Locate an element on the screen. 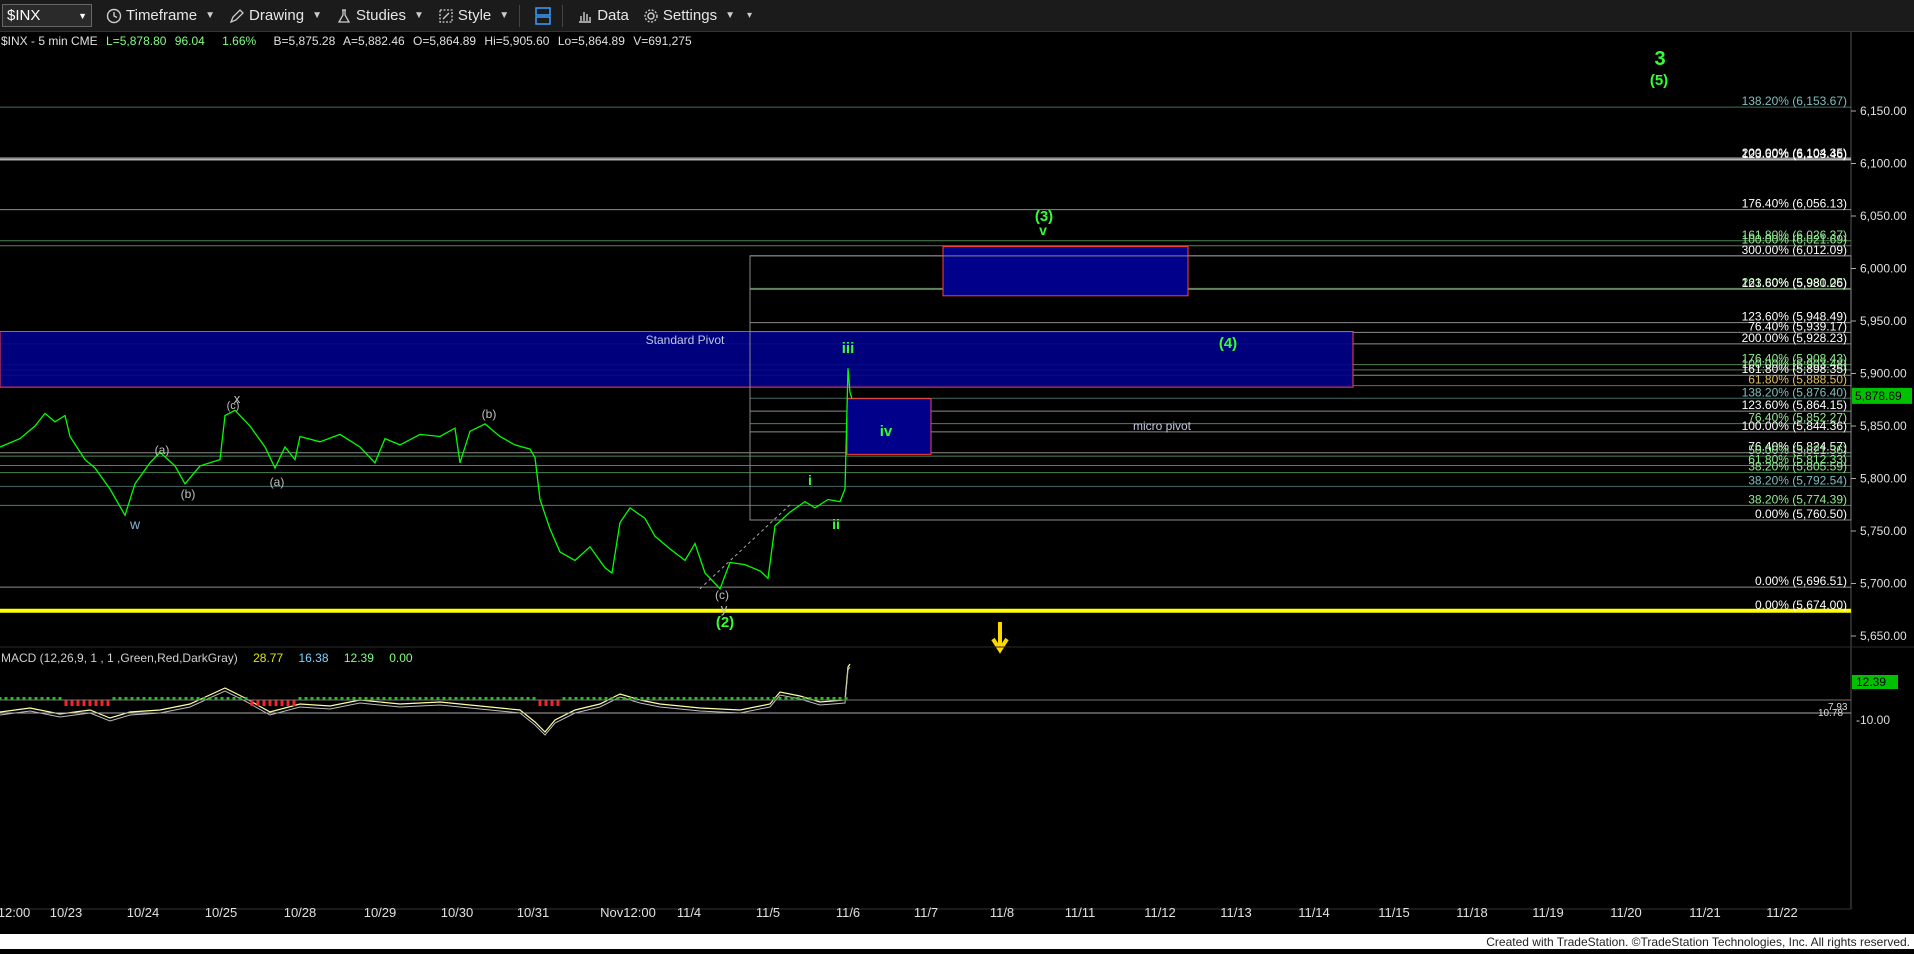 Image resolution: width=1914 pixels, height=954 pixels. fib-level-label: 123.60% (6,103.46) is located at coordinates (1794, 154).